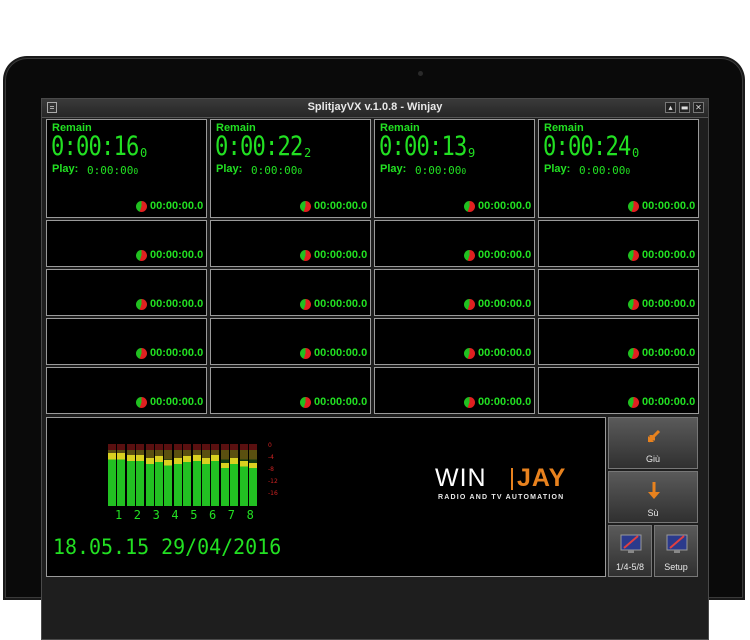 This screenshot has height=640, width=750. What do you see at coordinates (670, 107) in the screenshot?
I see `minimize-button: ▴` at bounding box center [670, 107].